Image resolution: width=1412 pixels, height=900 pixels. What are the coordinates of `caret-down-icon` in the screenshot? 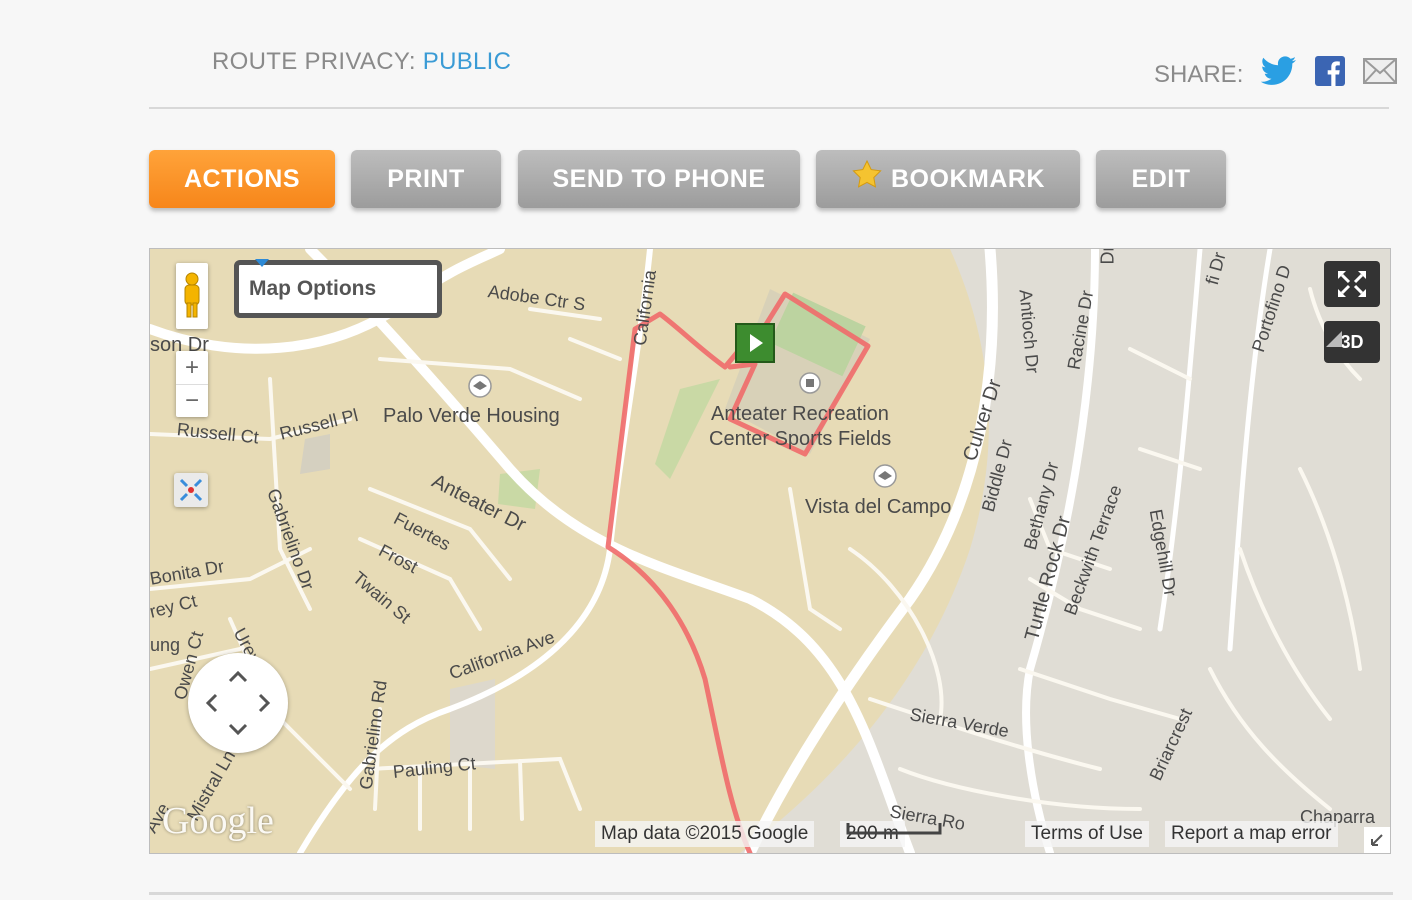 It's located at (262, 263).